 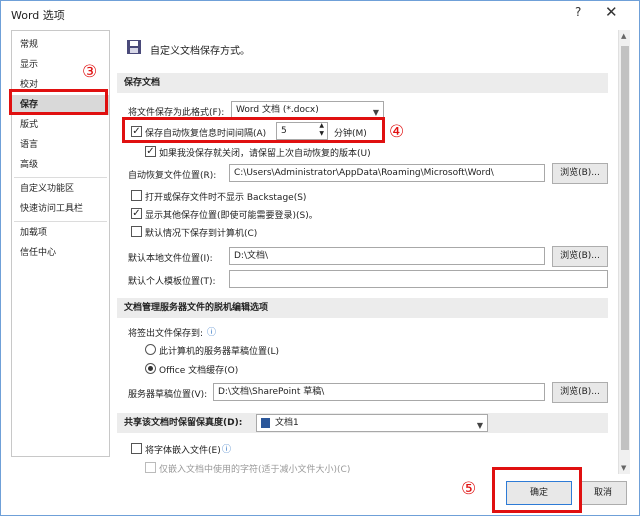 I want to click on save-to-computer-label: 默认情况下保存到计算机(C), so click(x=201, y=234).